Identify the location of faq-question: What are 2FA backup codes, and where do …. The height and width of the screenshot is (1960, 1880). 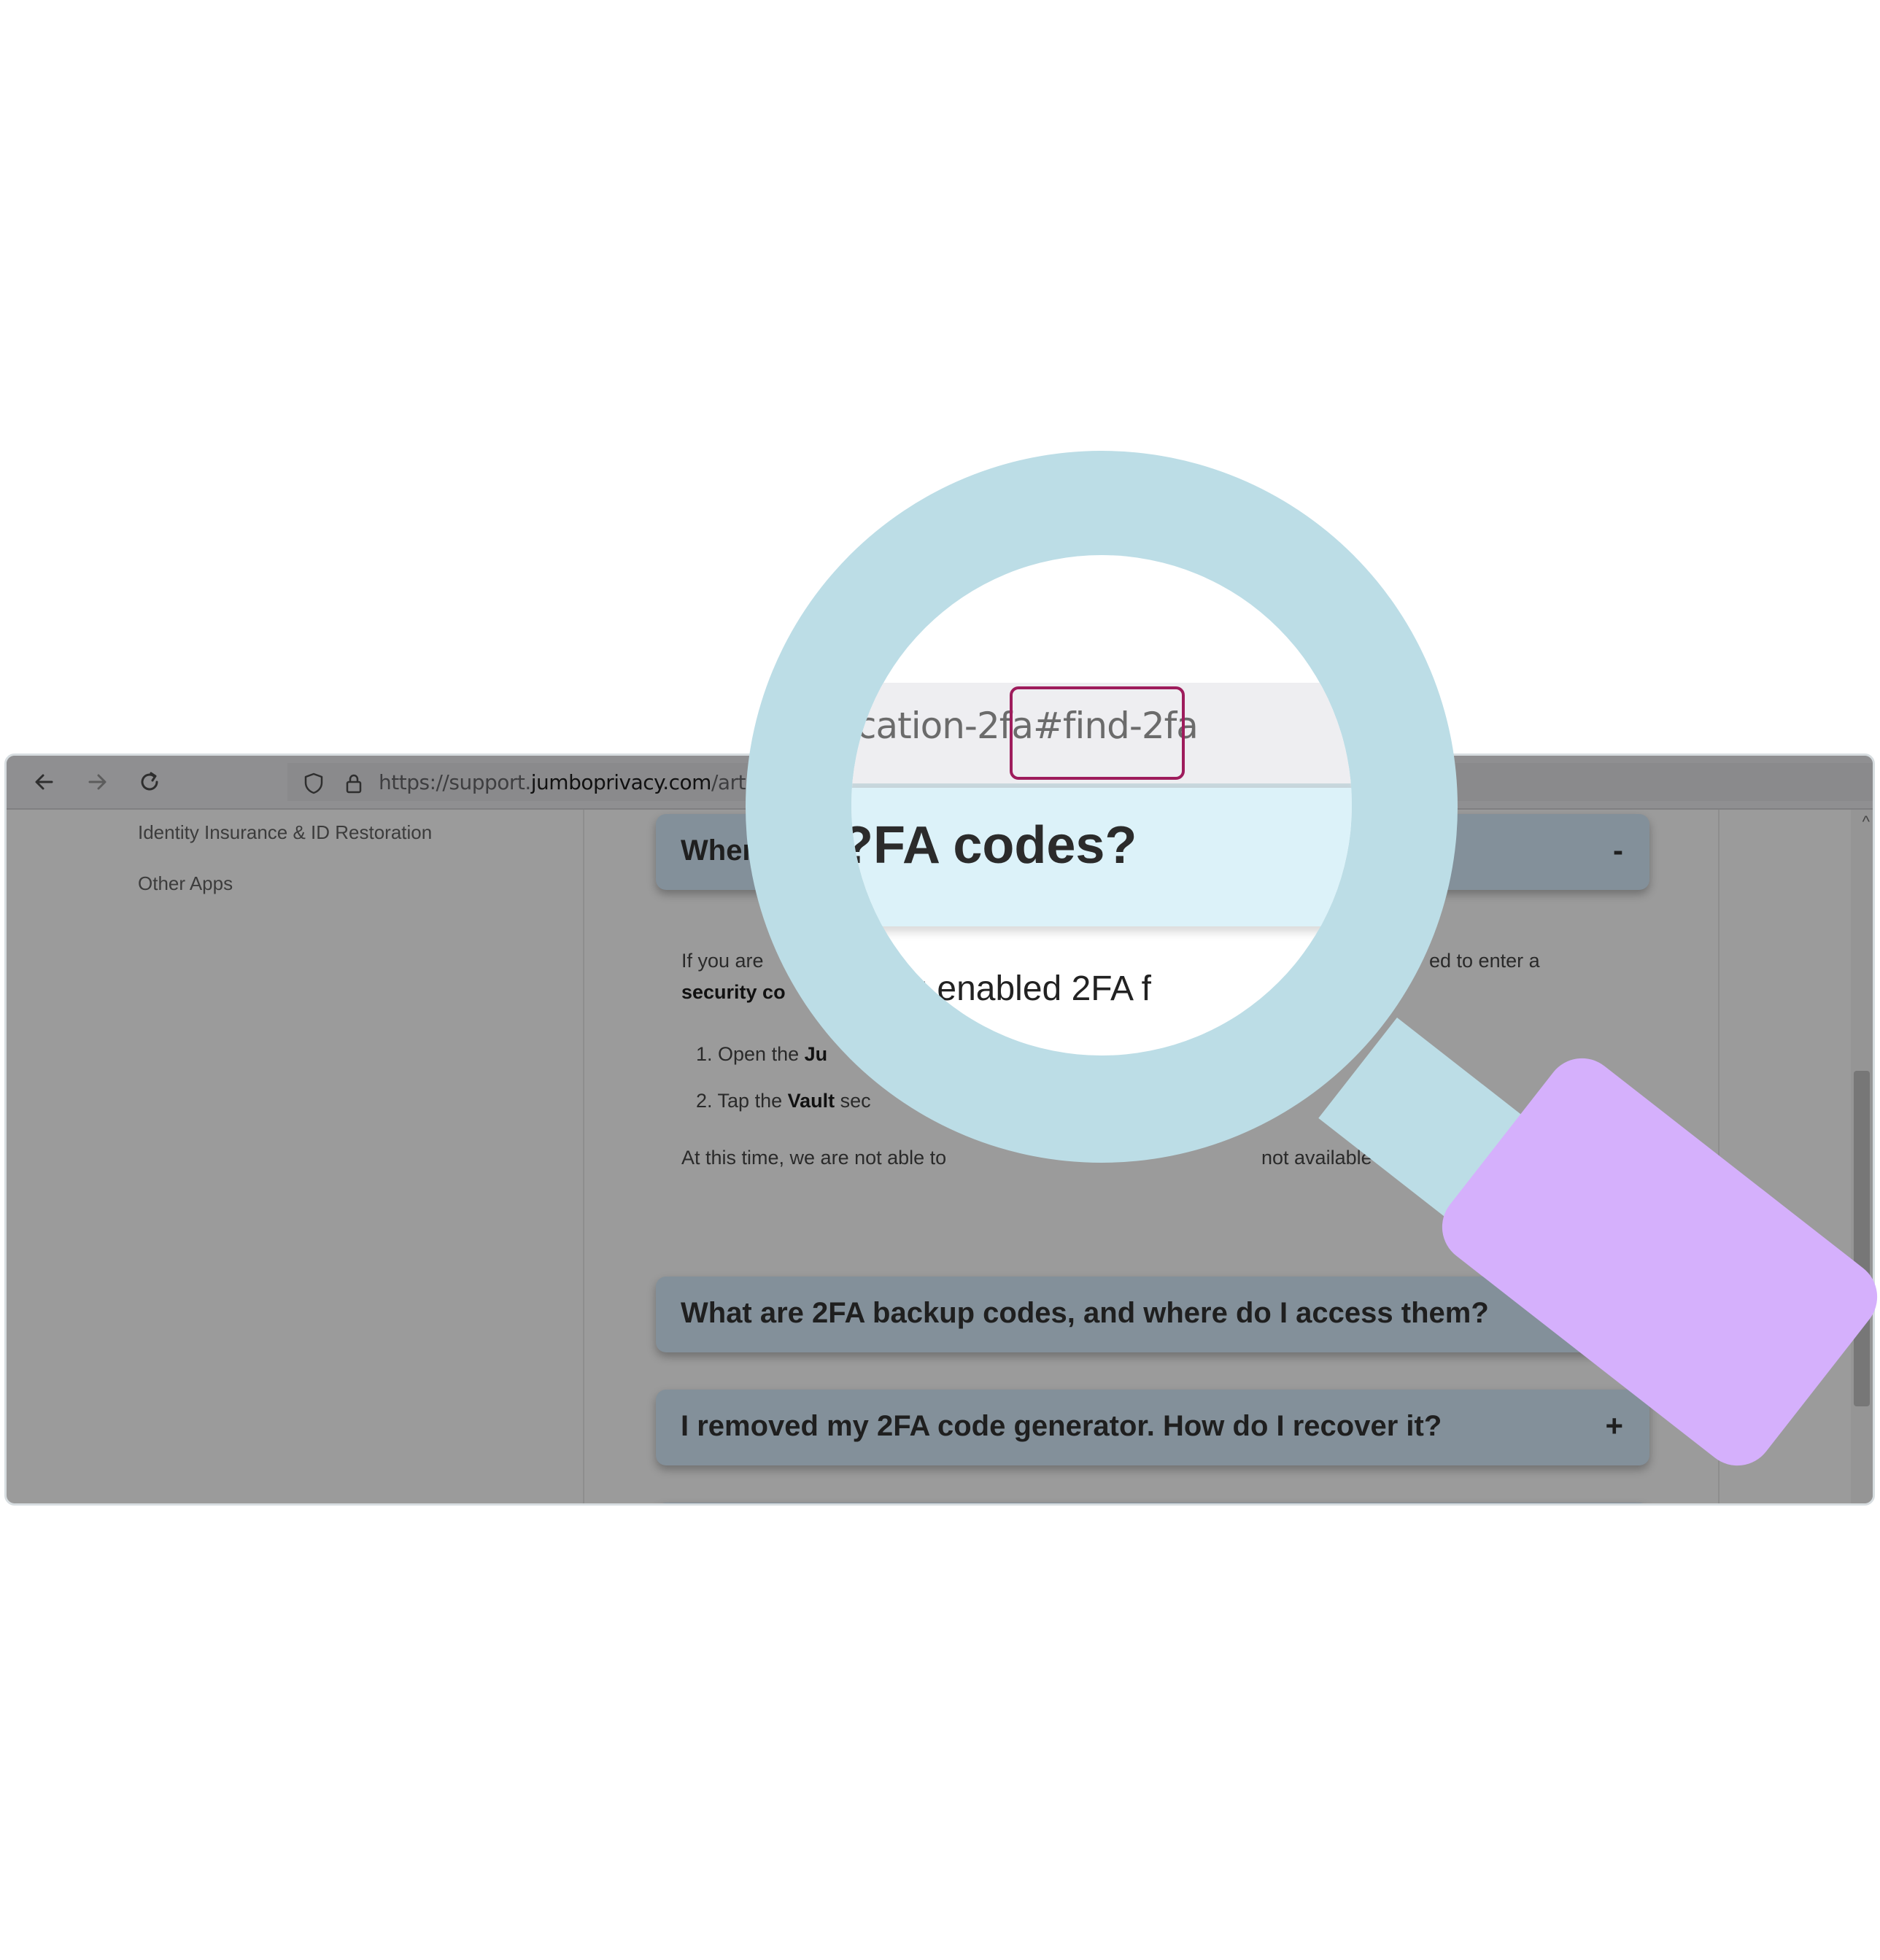
(1085, 1313).